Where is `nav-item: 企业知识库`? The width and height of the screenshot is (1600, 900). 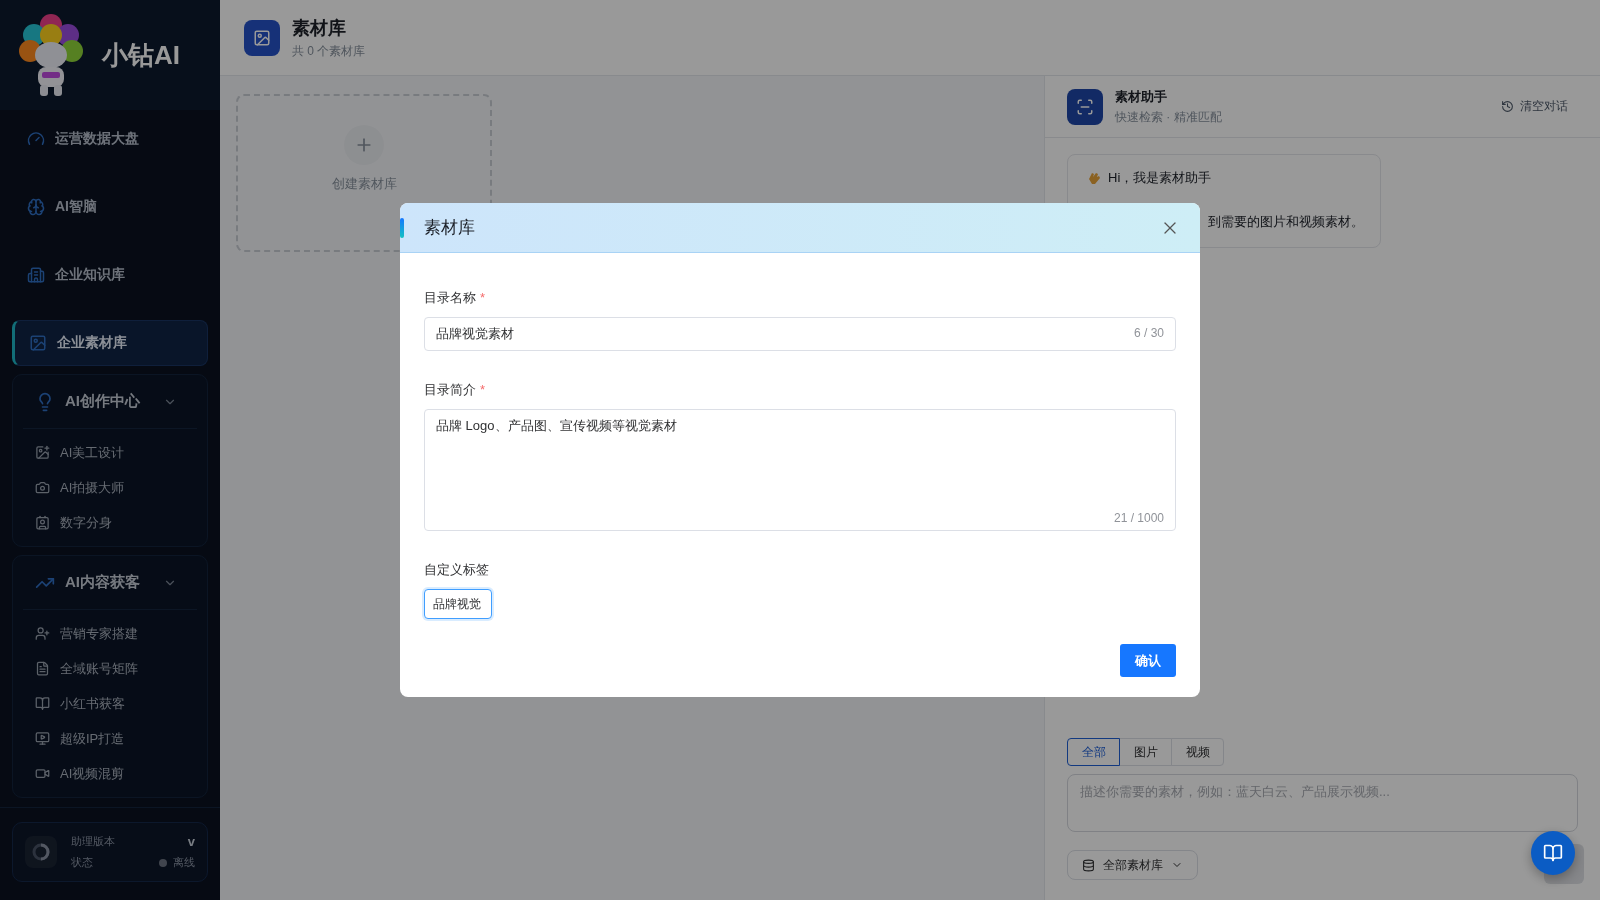 nav-item: 企业知识库 is located at coordinates (110, 275).